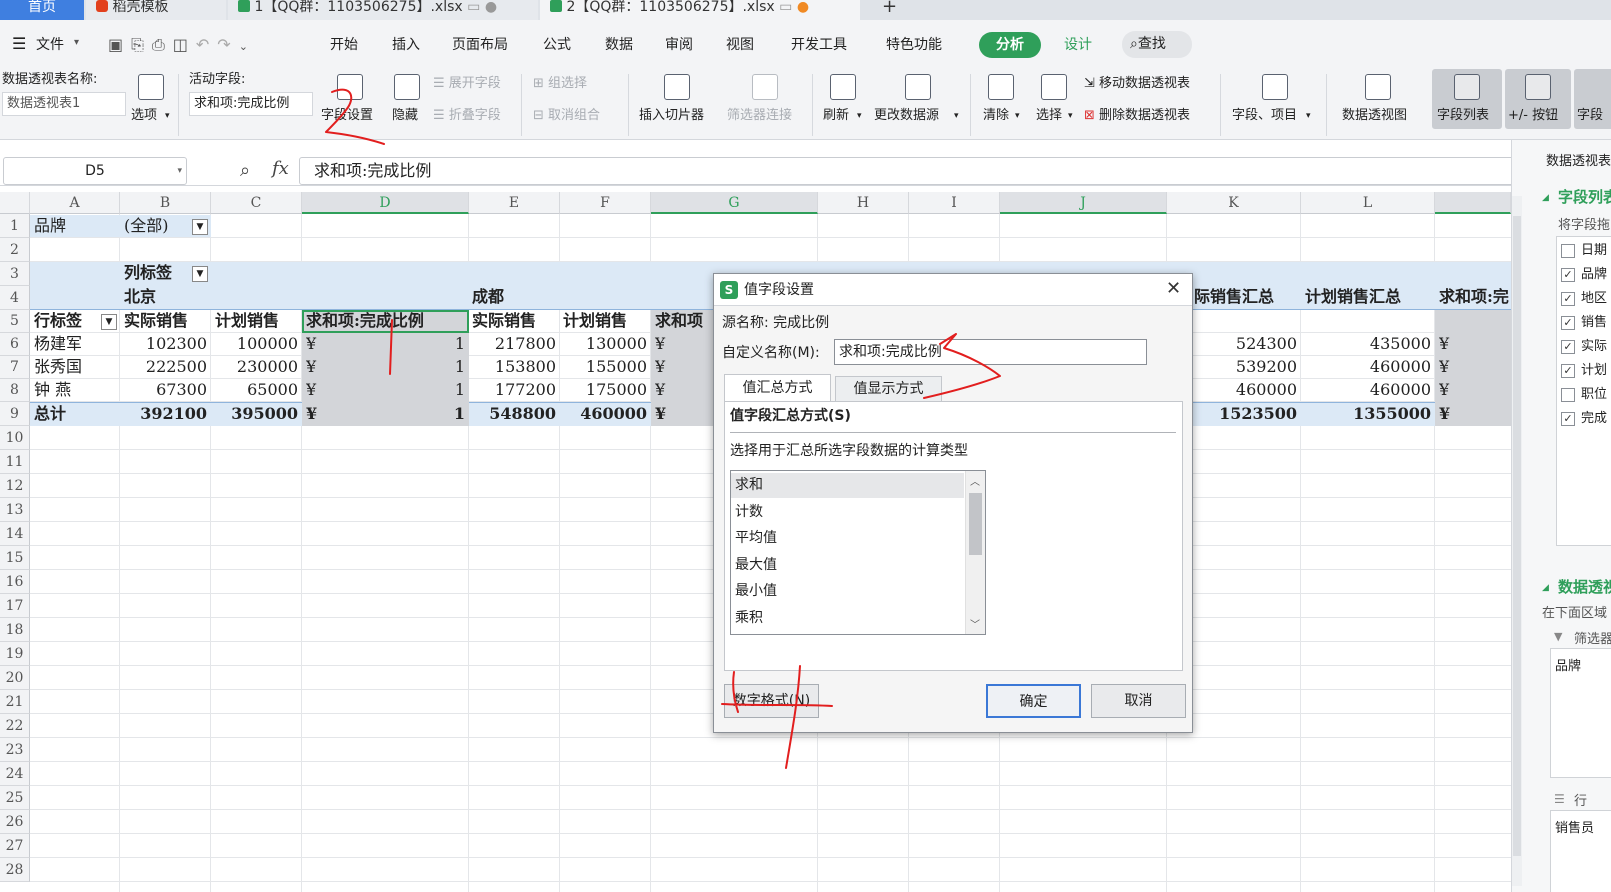  I want to click on row-label-cell: 杨建军, so click(74, 344).